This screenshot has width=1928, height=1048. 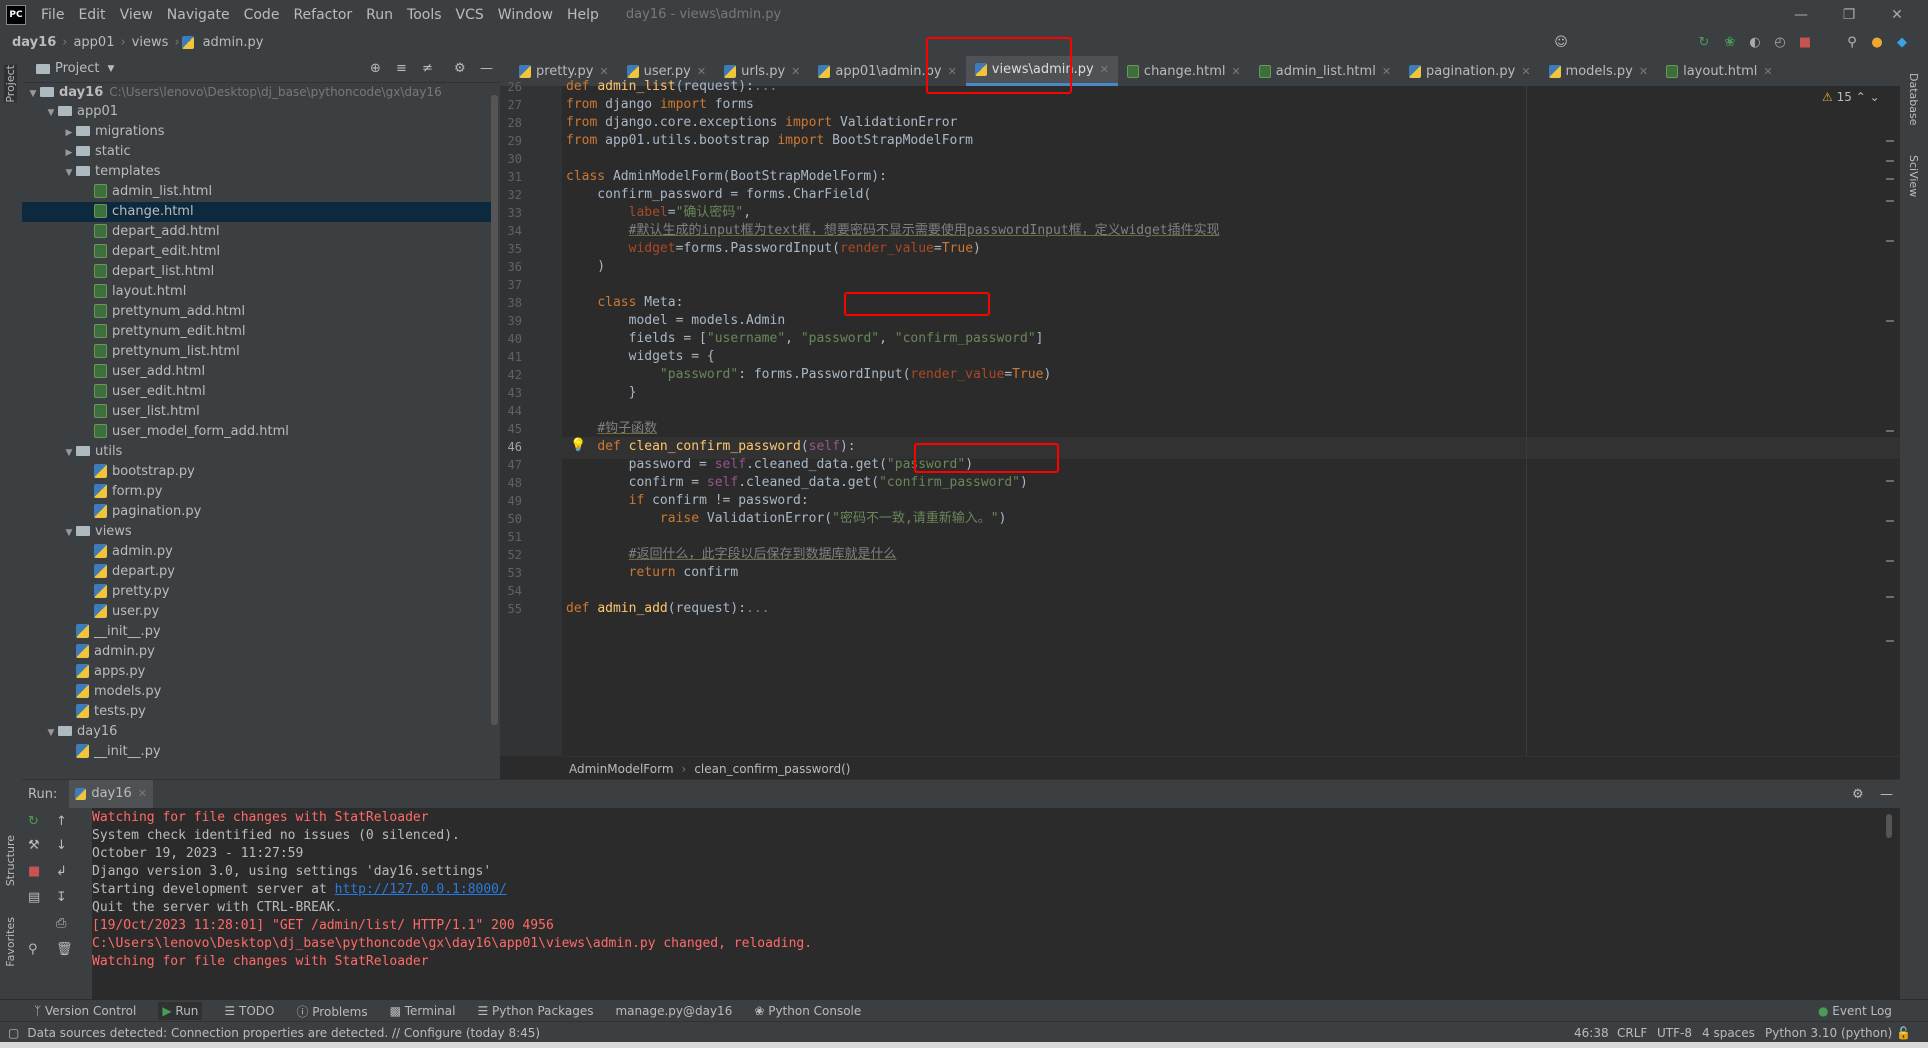 I want to click on tool-manage-py: manage.py@day16, so click(x=673, y=1011).